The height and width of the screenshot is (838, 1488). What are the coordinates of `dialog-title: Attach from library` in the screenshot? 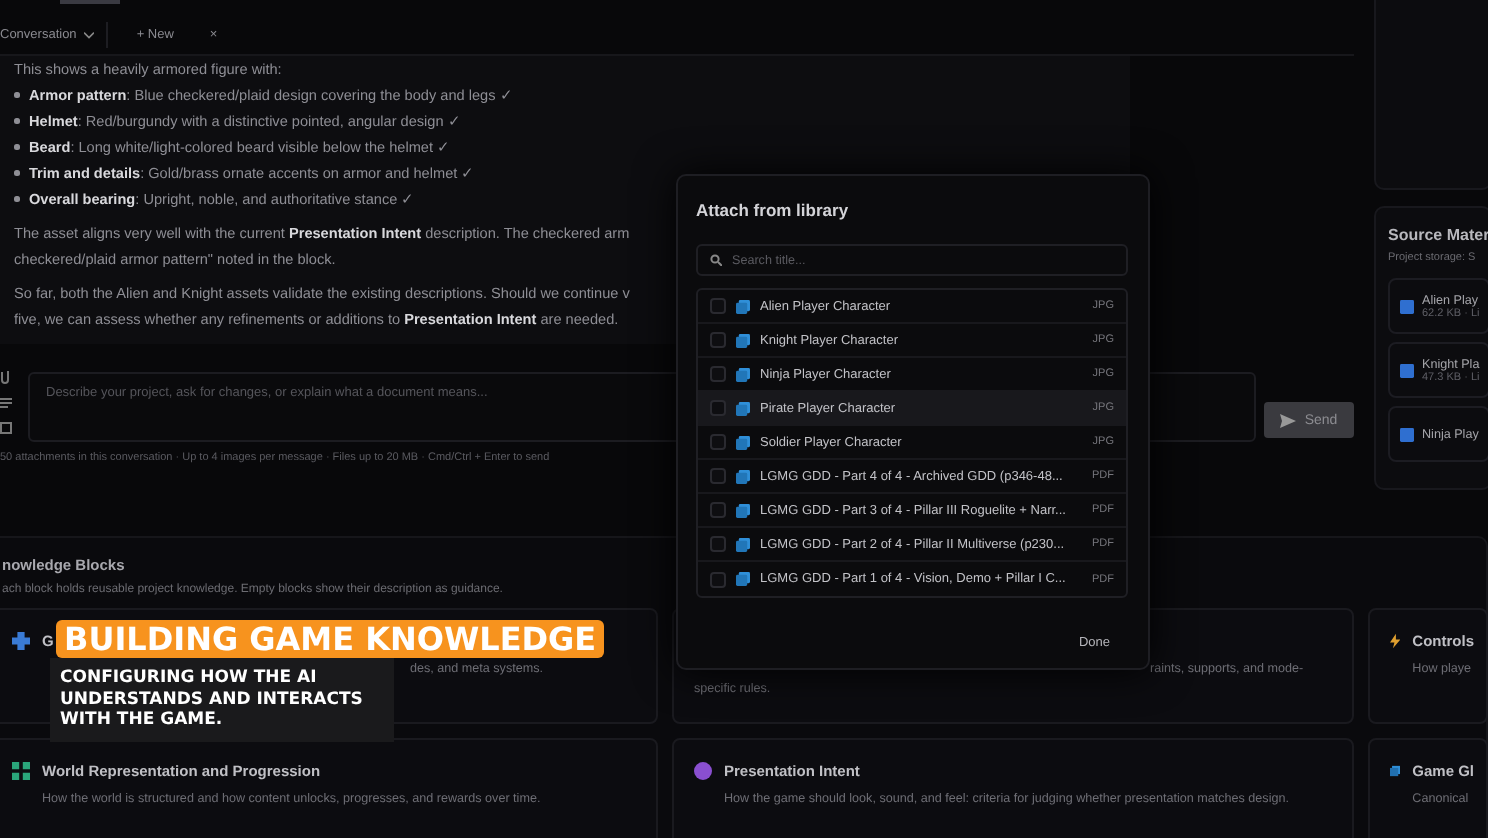 It's located at (773, 210).